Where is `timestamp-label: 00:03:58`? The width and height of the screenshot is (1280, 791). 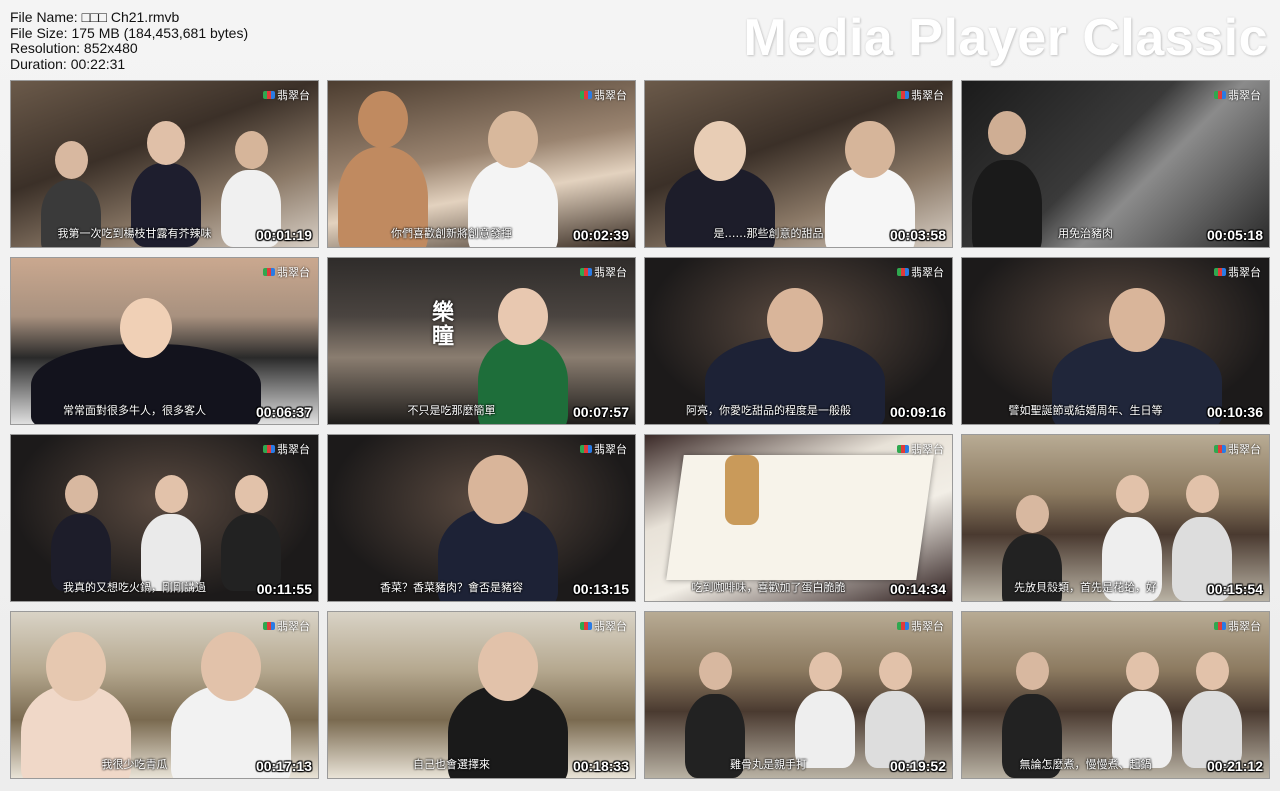
timestamp-label: 00:03:58 is located at coordinates (917, 235).